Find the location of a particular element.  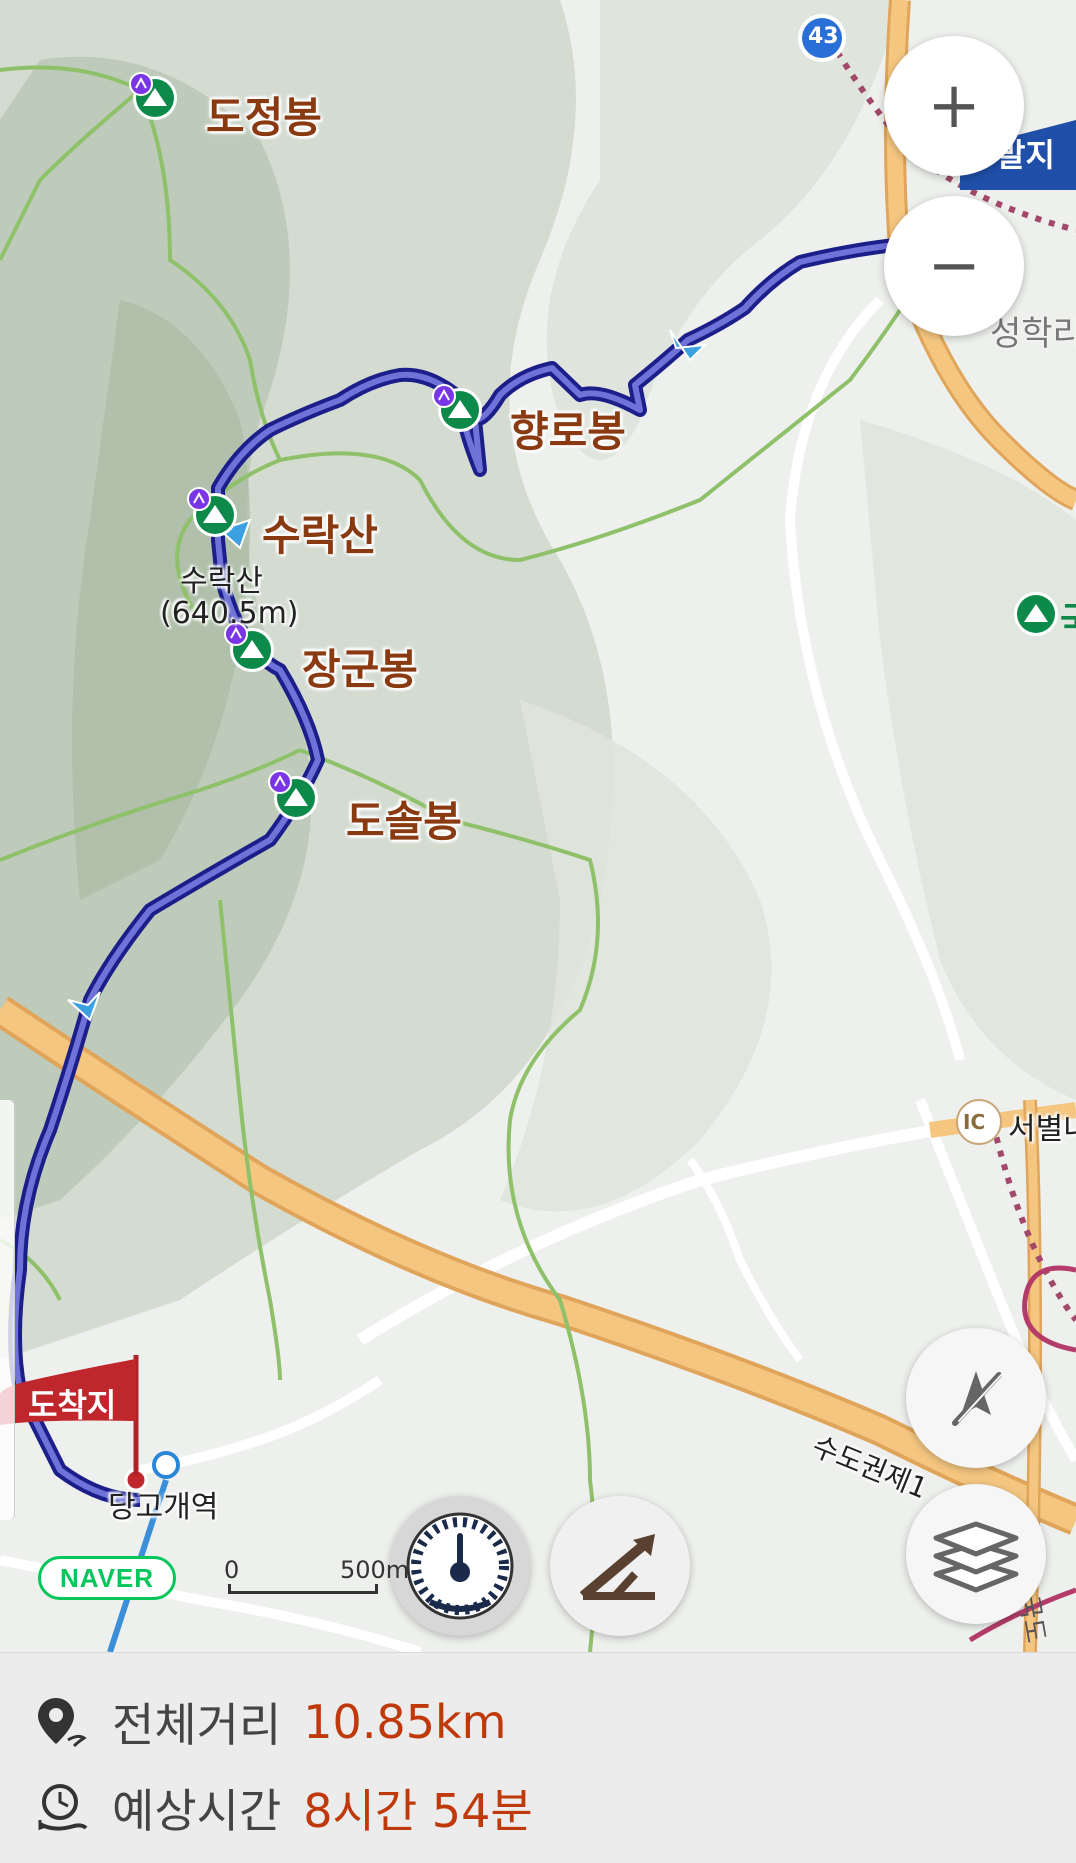

interchange-label: 서별내 is located at coordinates (1042, 1129).